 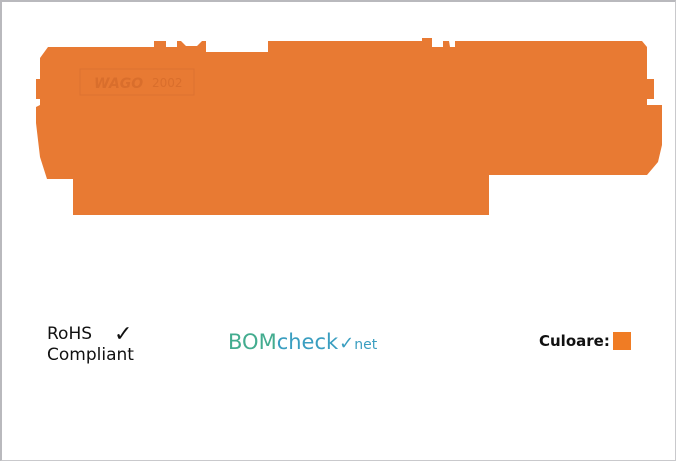 I want to click on color-swatch, so click(x=621, y=341).